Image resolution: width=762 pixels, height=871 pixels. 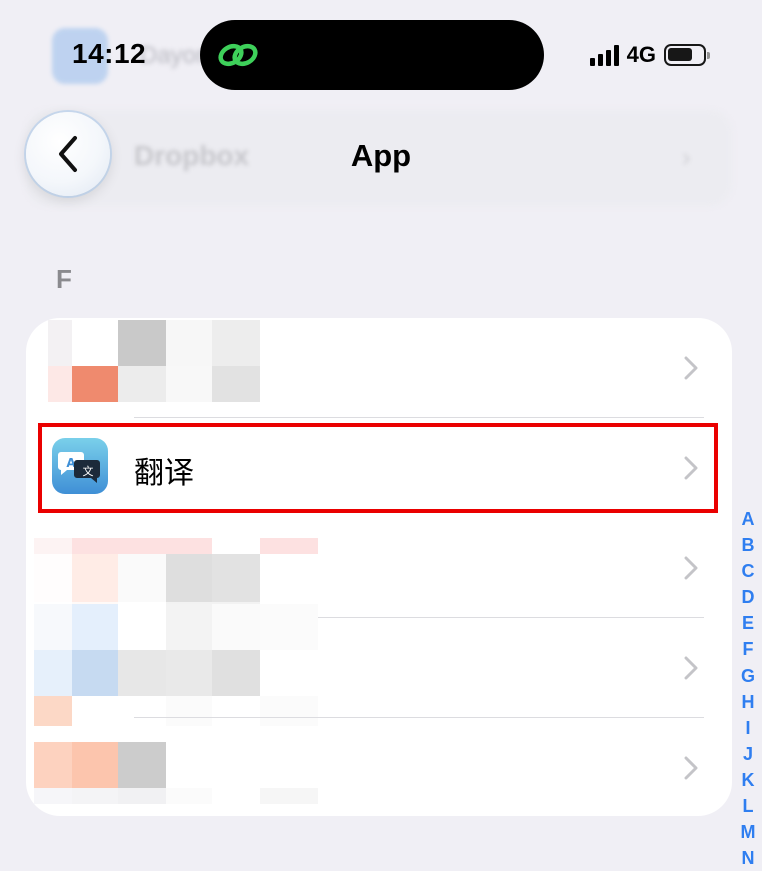 I want to click on link-activity-icon, so click(x=238, y=55).